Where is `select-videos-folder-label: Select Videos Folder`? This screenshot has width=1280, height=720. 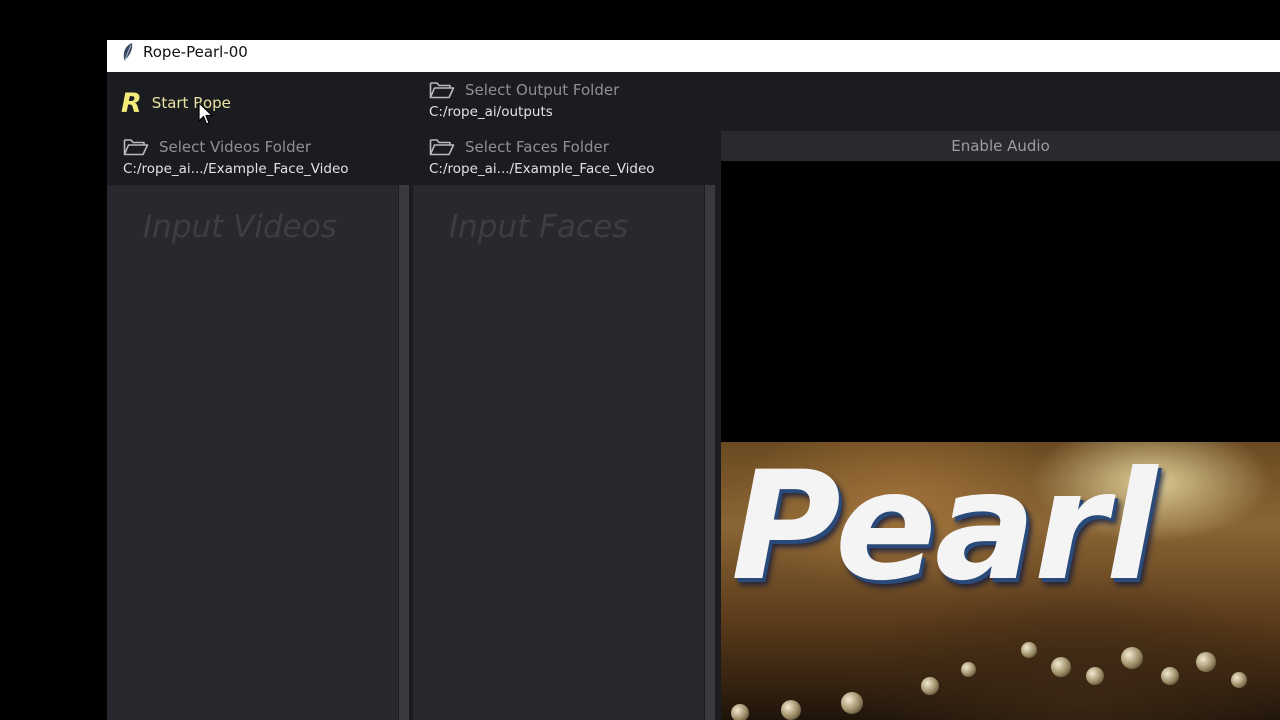 select-videos-folder-label: Select Videos Folder is located at coordinates (235, 147).